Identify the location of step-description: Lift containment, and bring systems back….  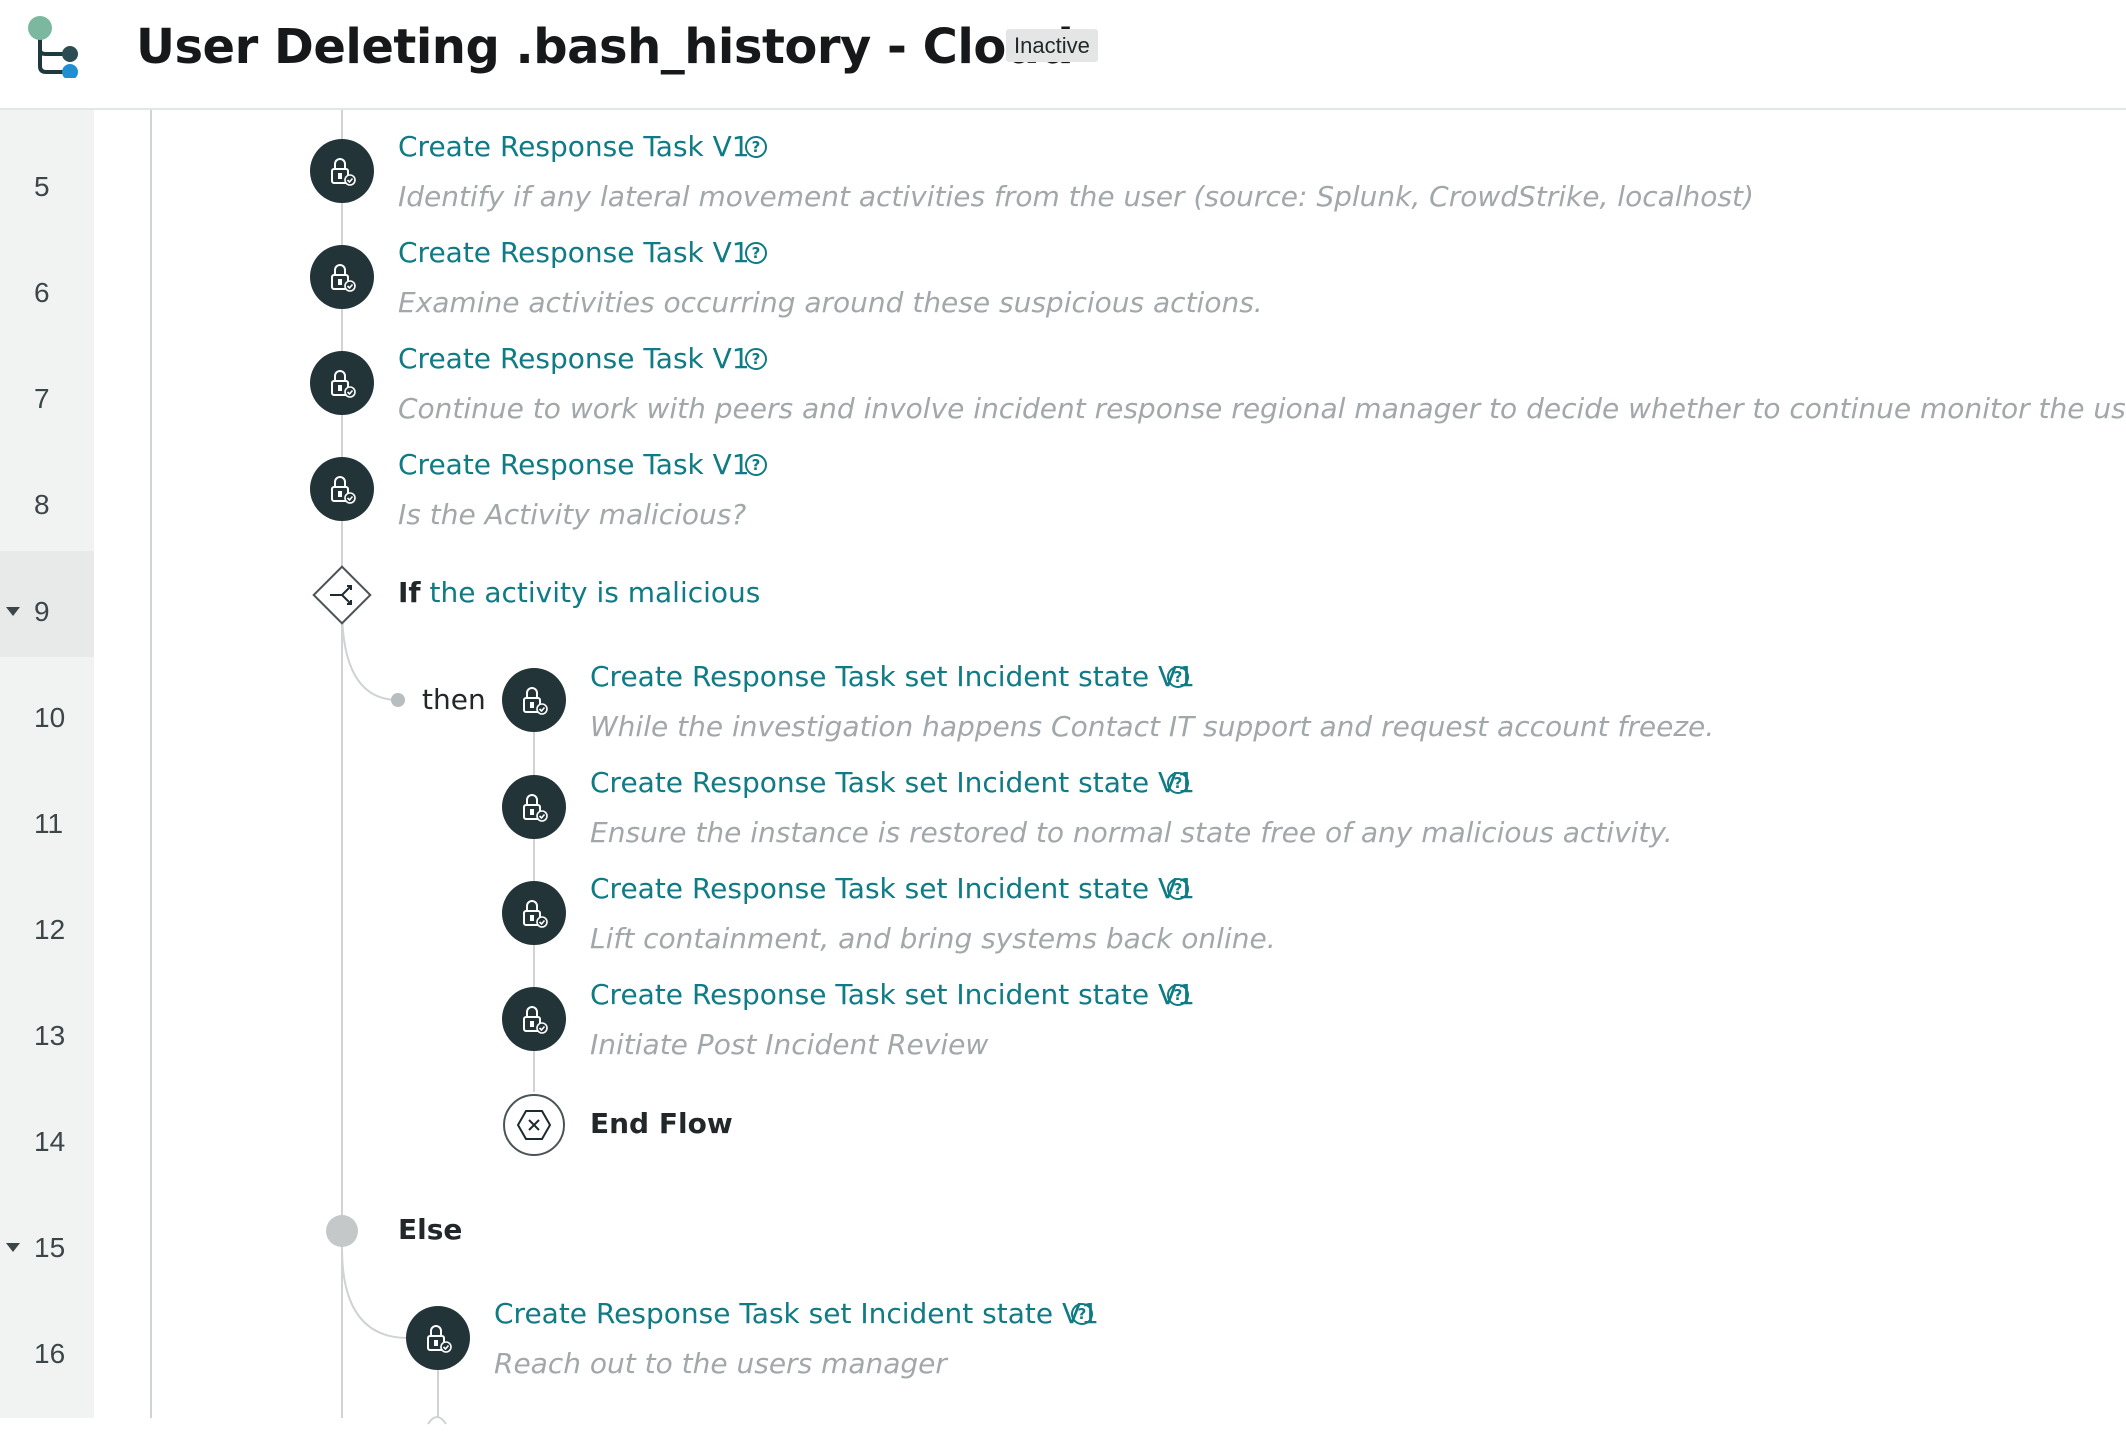
(933, 938).